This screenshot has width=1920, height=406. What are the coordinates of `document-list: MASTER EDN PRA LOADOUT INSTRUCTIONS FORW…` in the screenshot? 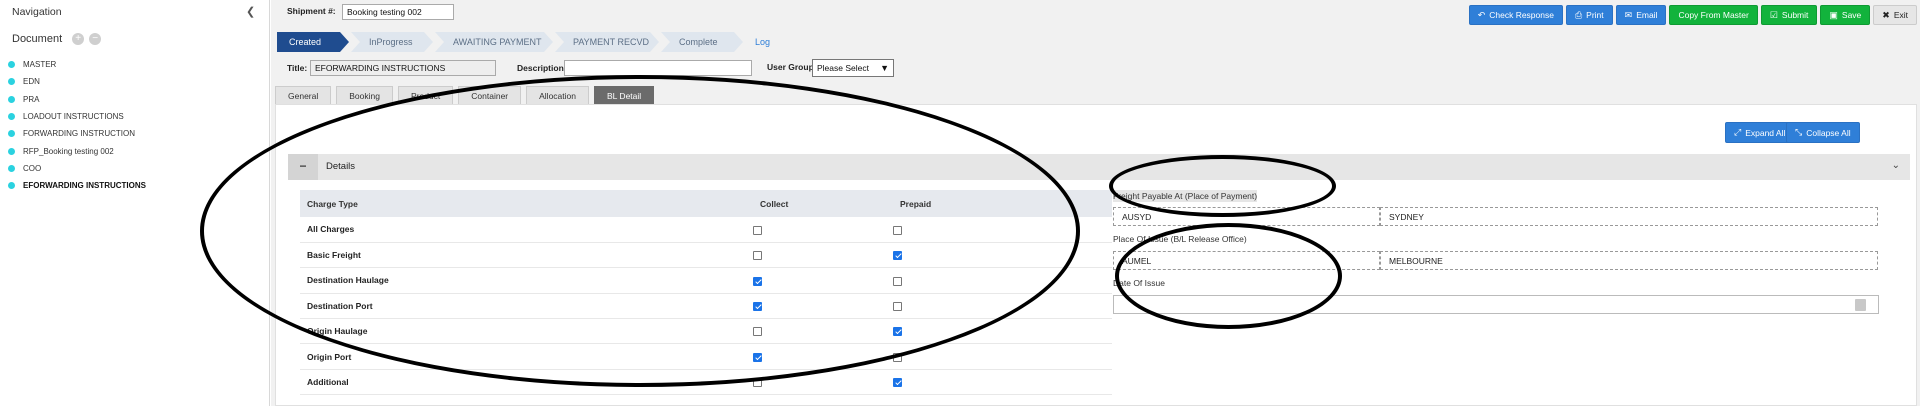 It's located at (77, 125).